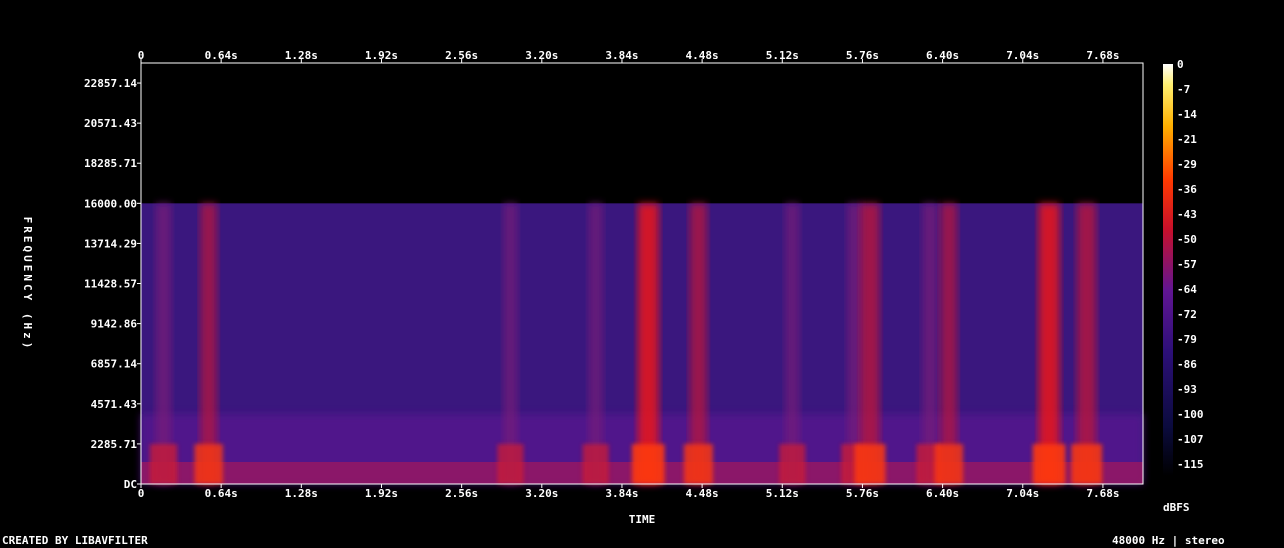 The image size is (1284, 548). I want to click on y-tick-label: 2285.71, so click(114, 444).